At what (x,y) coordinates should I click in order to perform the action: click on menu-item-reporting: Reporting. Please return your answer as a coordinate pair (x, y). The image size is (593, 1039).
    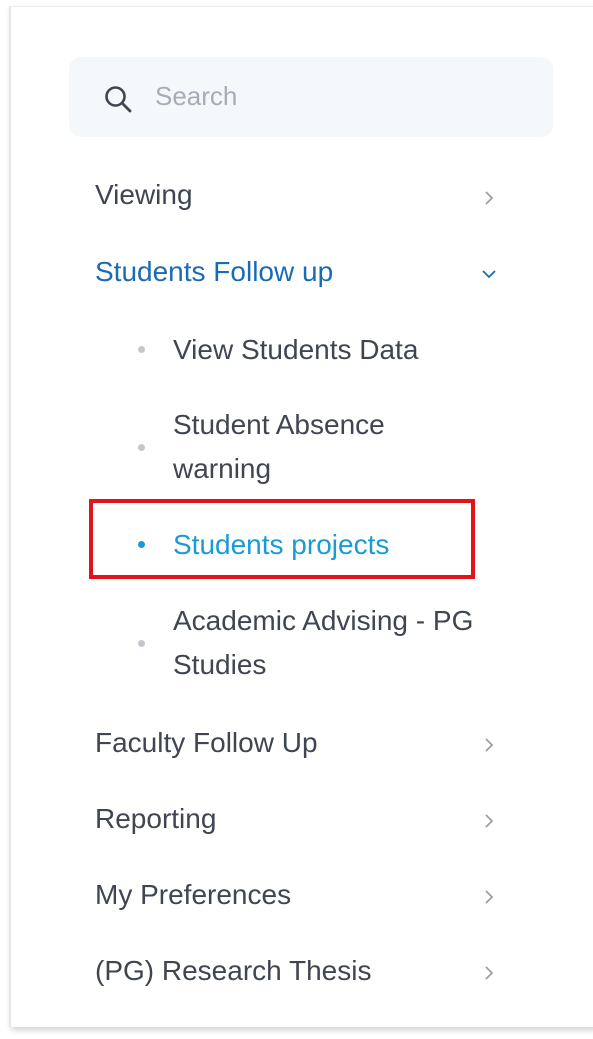
    Looking at the image, I should click on (305, 819).